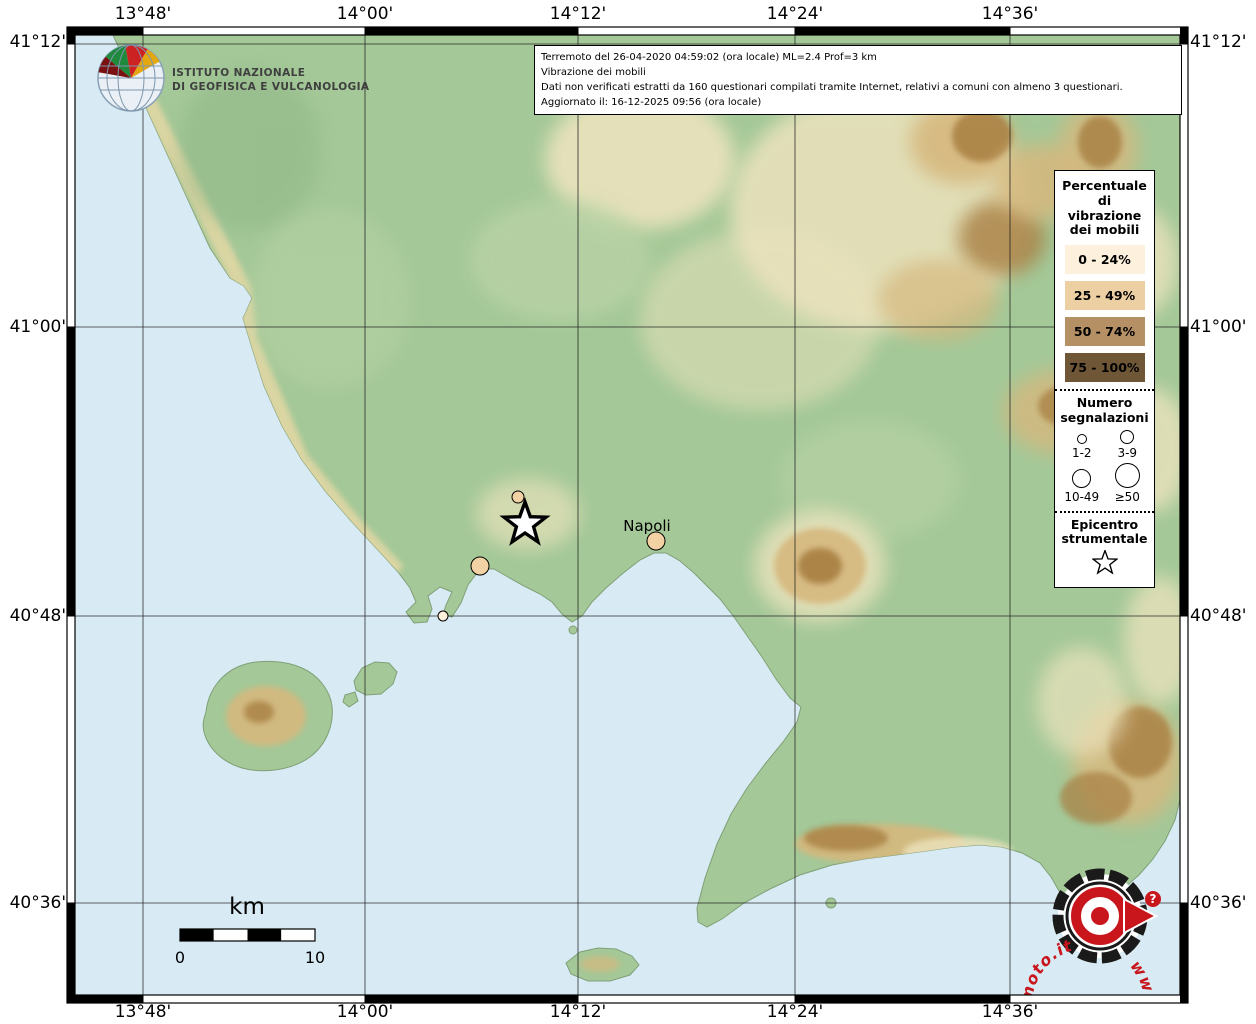 This screenshot has width=1256, height=1024. What do you see at coordinates (1127, 496) in the screenshot?
I see `count-class-4-label: ≥50` at bounding box center [1127, 496].